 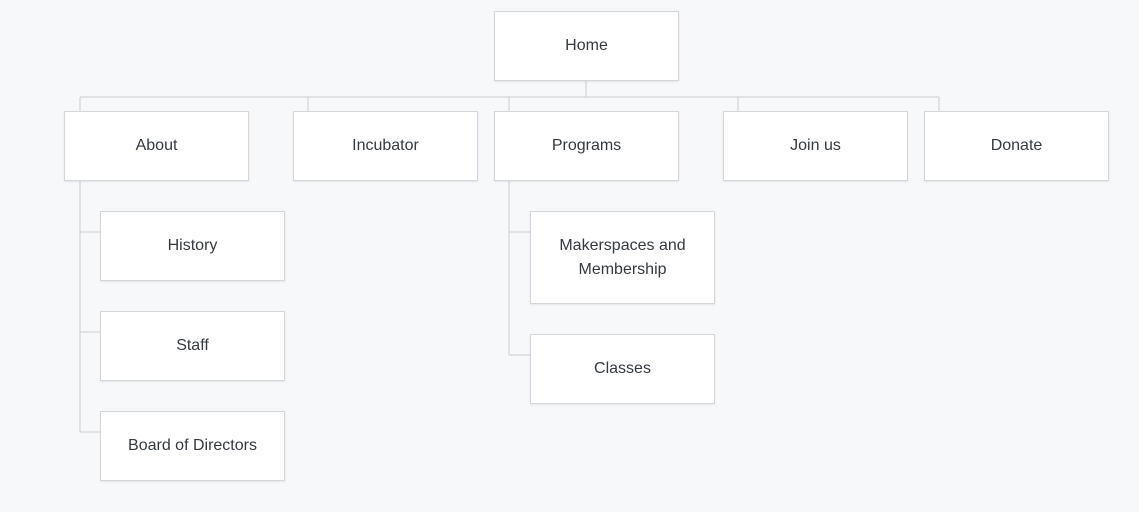 What do you see at coordinates (192, 246) in the screenshot?
I see `node-history: History` at bounding box center [192, 246].